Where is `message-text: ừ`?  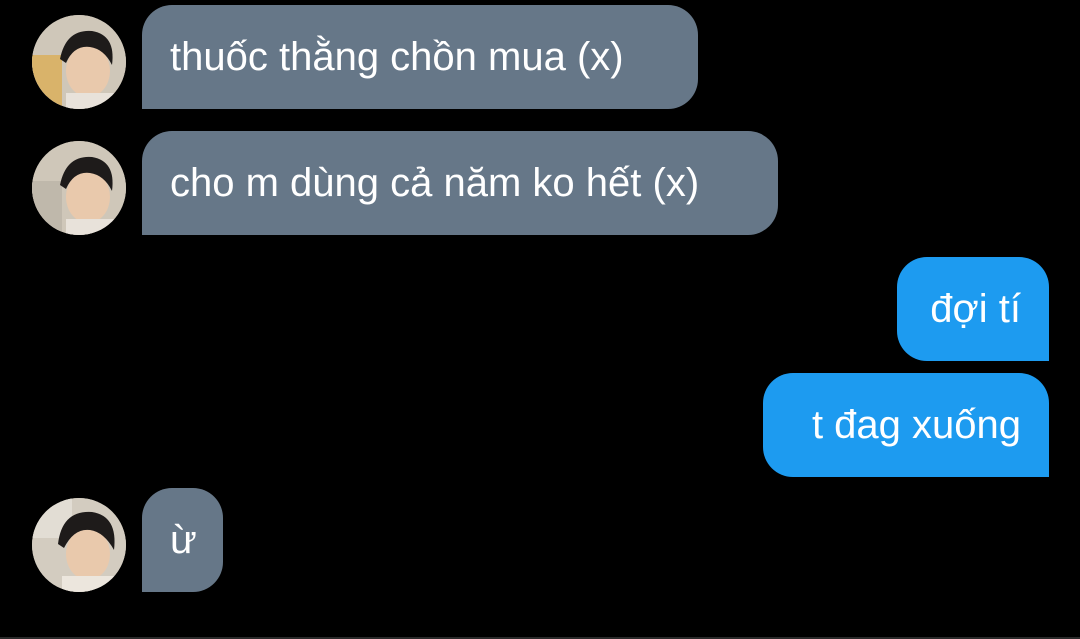
message-text: ừ is located at coordinates (183, 540).